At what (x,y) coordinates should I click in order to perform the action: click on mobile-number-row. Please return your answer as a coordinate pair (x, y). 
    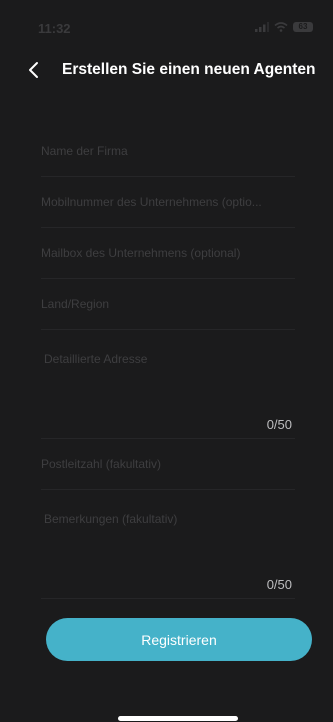
    Looking at the image, I should click on (168, 202).